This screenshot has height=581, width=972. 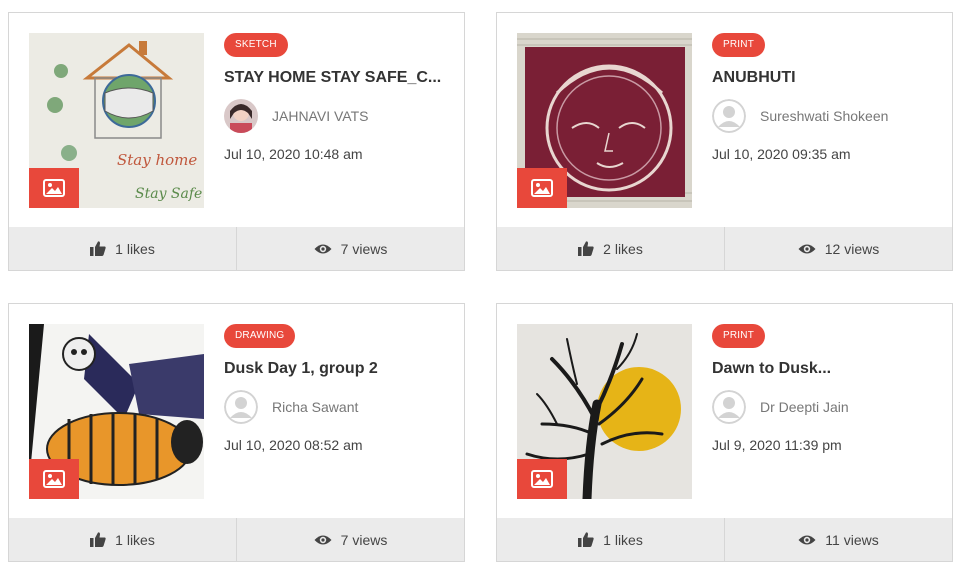 I want to click on post-title: ANUBHUTI, so click(x=824, y=78).